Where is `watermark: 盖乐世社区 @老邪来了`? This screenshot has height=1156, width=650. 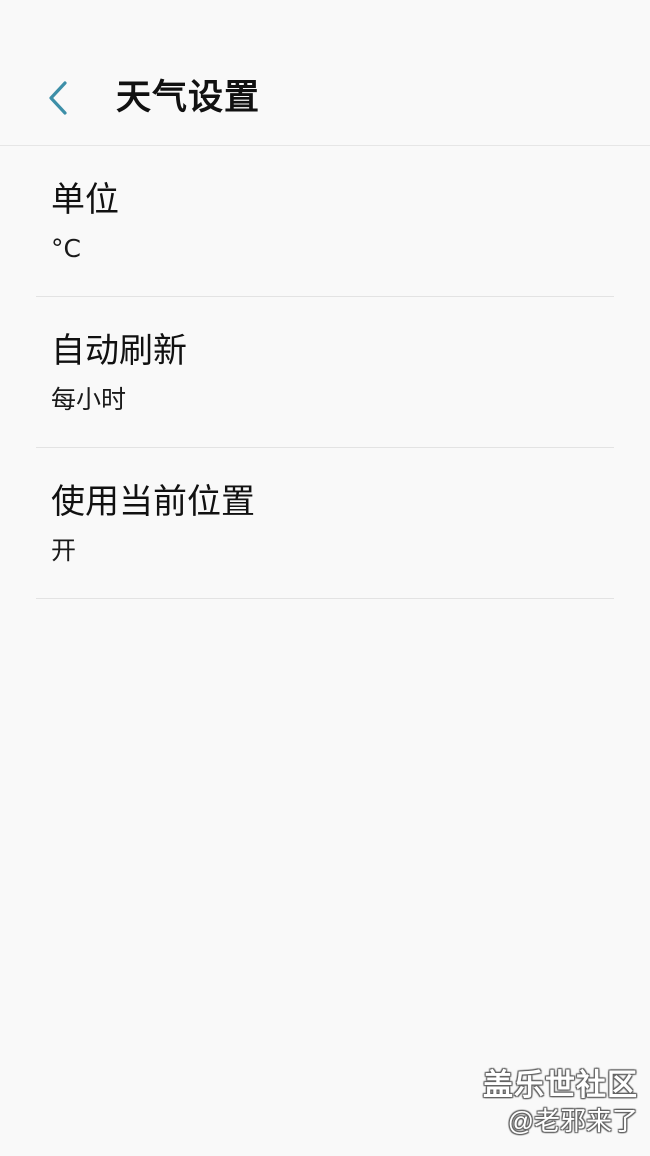 watermark: 盖乐世社区 @老邪来了 is located at coordinates (560, 1103).